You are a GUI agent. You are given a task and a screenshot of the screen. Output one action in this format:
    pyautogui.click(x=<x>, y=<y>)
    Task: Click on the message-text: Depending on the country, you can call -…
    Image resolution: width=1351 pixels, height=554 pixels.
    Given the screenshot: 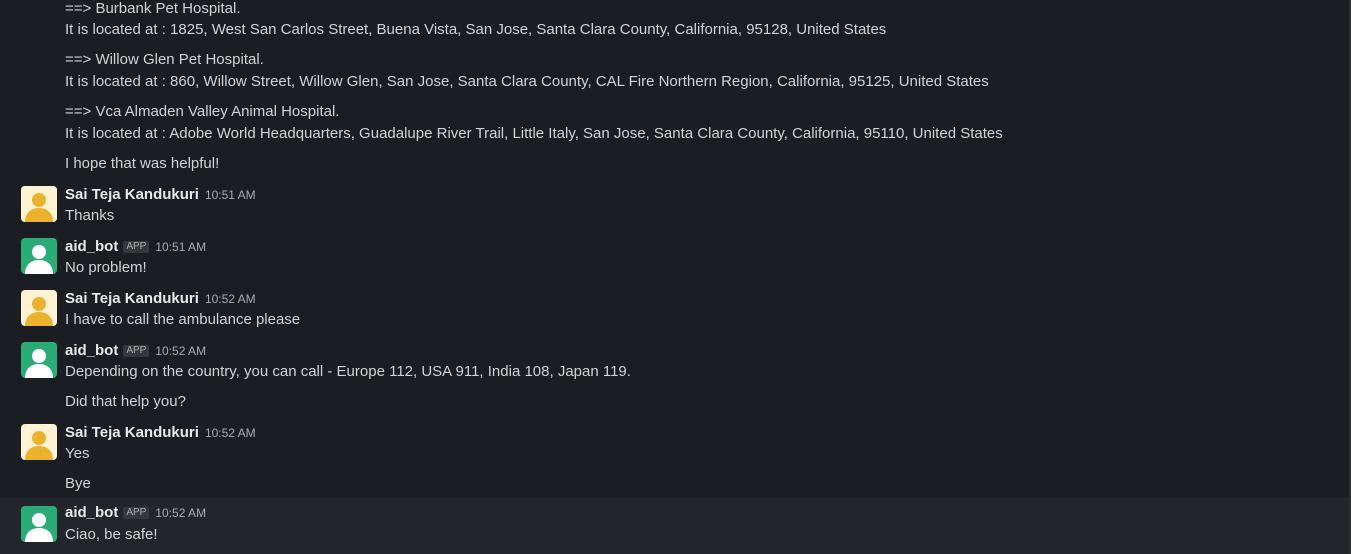 What is the action you would take?
    pyautogui.click(x=348, y=371)
    